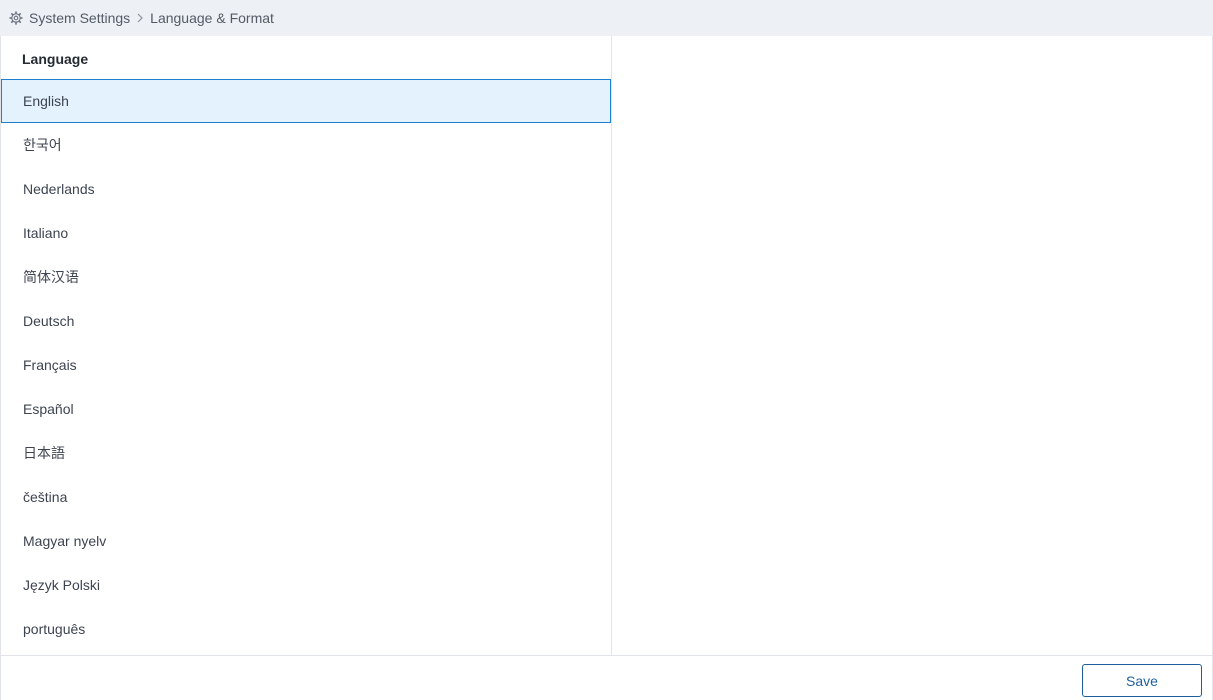 The width and height of the screenshot is (1213, 700). I want to click on breadcrumb-language-format: Language & Format, so click(212, 18).